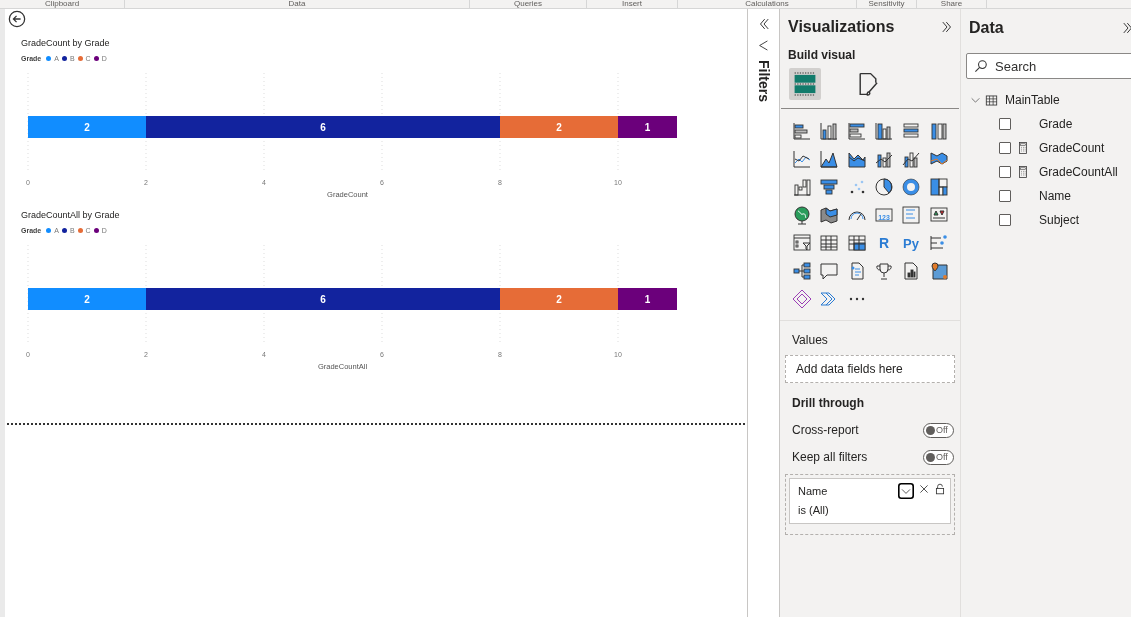 This screenshot has height=617, width=1131. Describe the element at coordinates (884, 131) in the screenshot. I see `clustered-column-chart-icon` at that location.